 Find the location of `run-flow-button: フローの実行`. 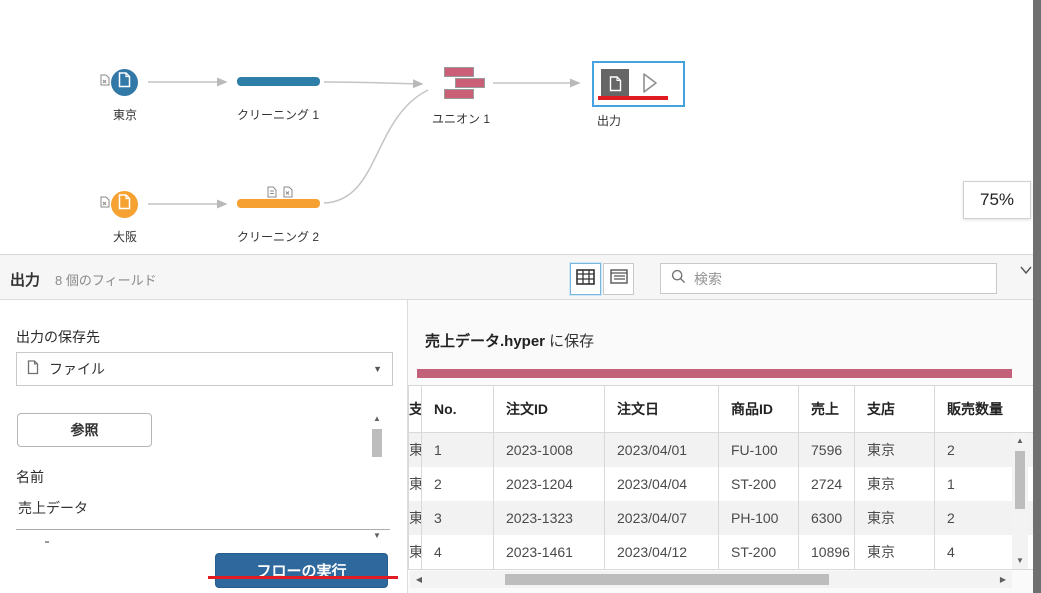

run-flow-button: フローの実行 is located at coordinates (301, 570).